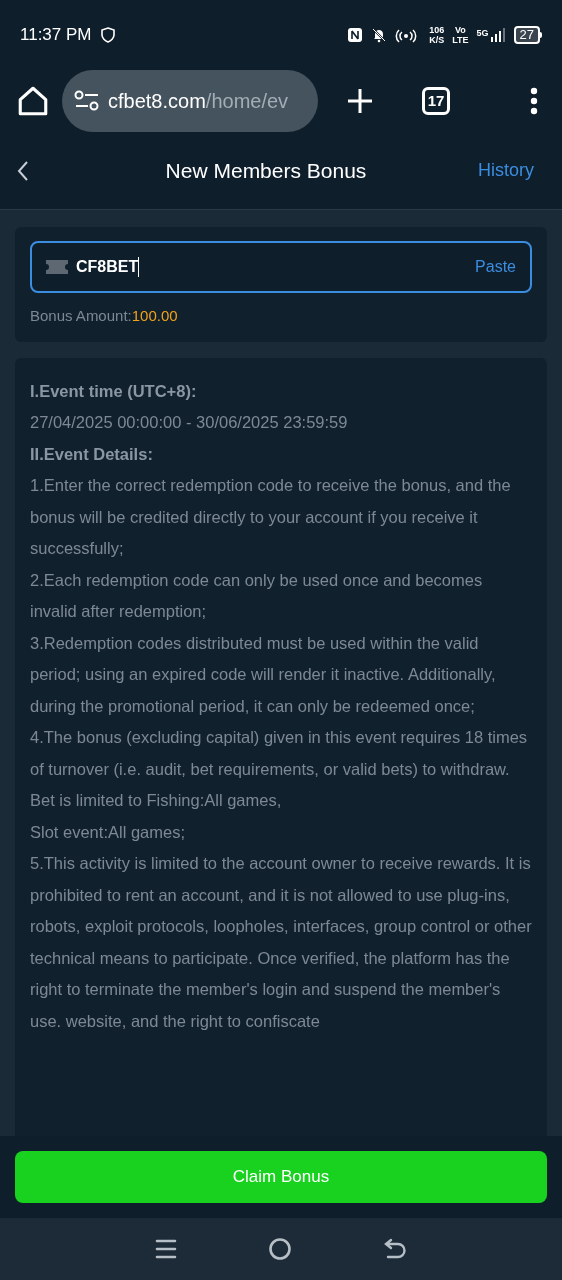  Describe the element at coordinates (56, 35) in the screenshot. I see `status-time: 11:37 PM` at that location.